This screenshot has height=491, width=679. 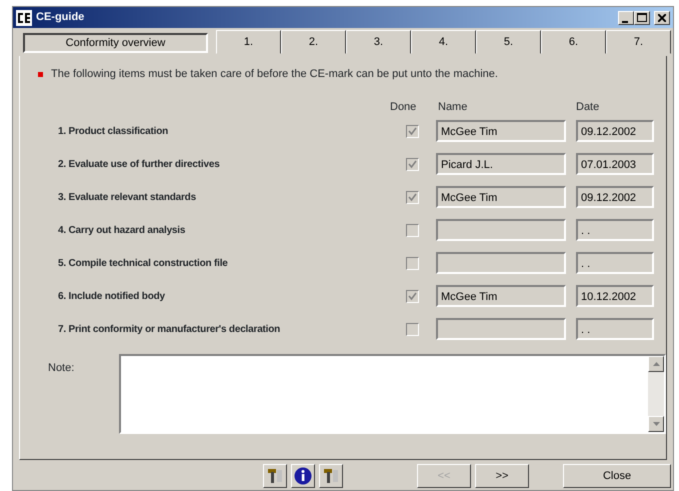 What do you see at coordinates (443, 42) in the screenshot?
I see `tab: 4.` at bounding box center [443, 42].